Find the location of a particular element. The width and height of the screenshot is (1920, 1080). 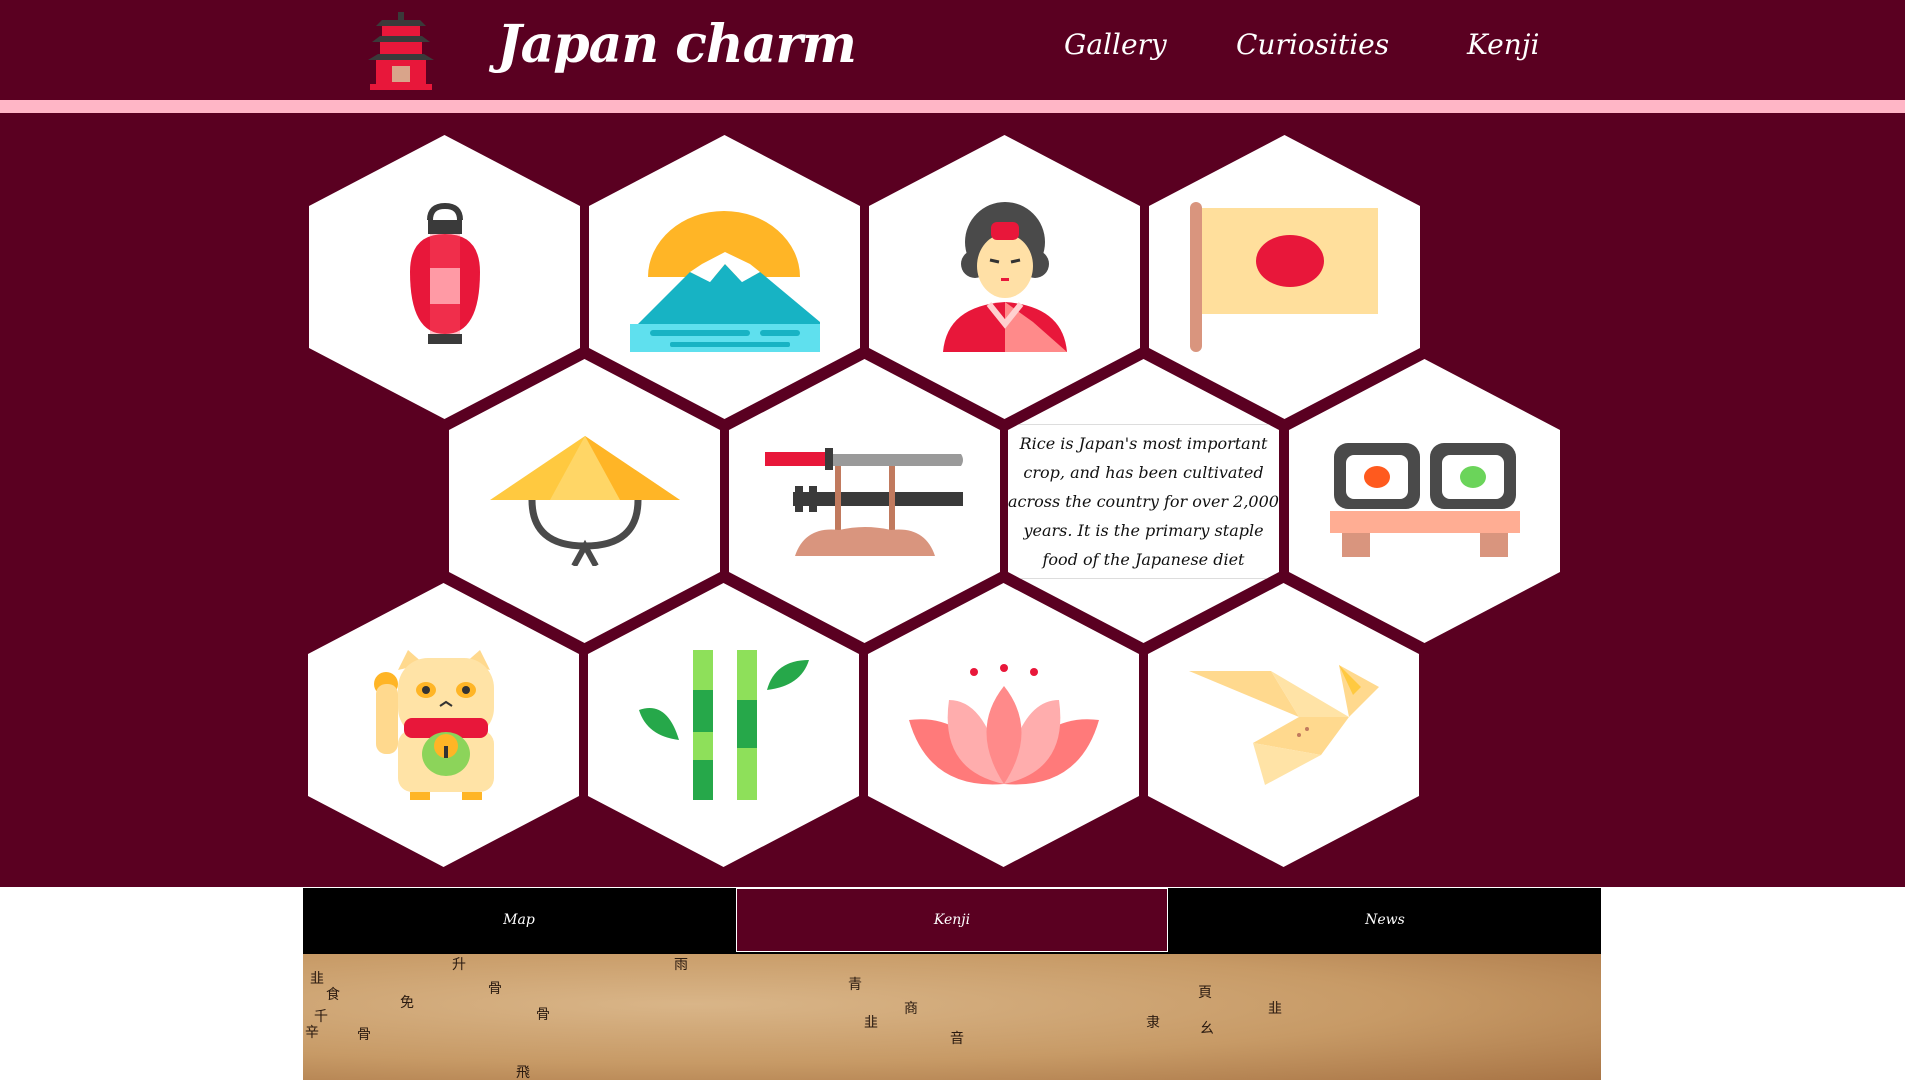

pagoda-icon is located at coordinates (401, 53).